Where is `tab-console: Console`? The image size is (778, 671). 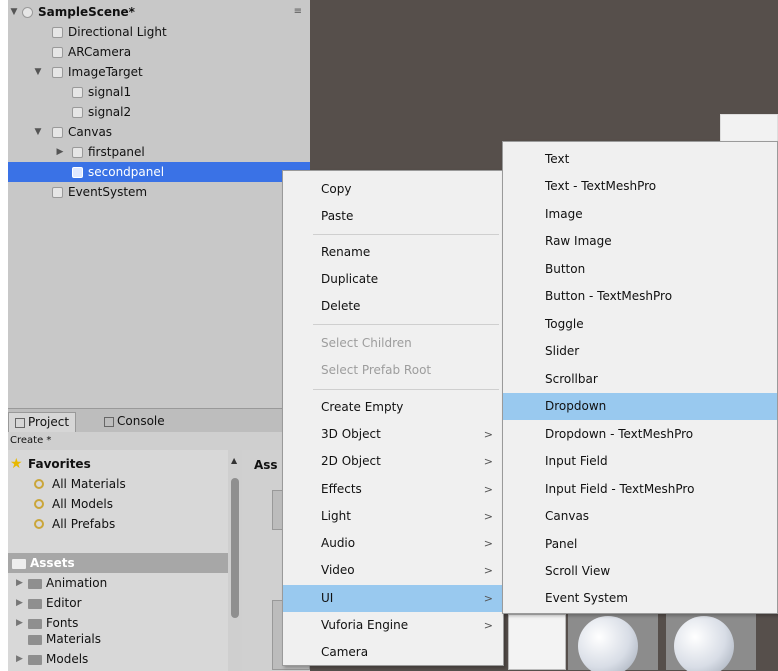
tab-console: Console is located at coordinates (134, 422).